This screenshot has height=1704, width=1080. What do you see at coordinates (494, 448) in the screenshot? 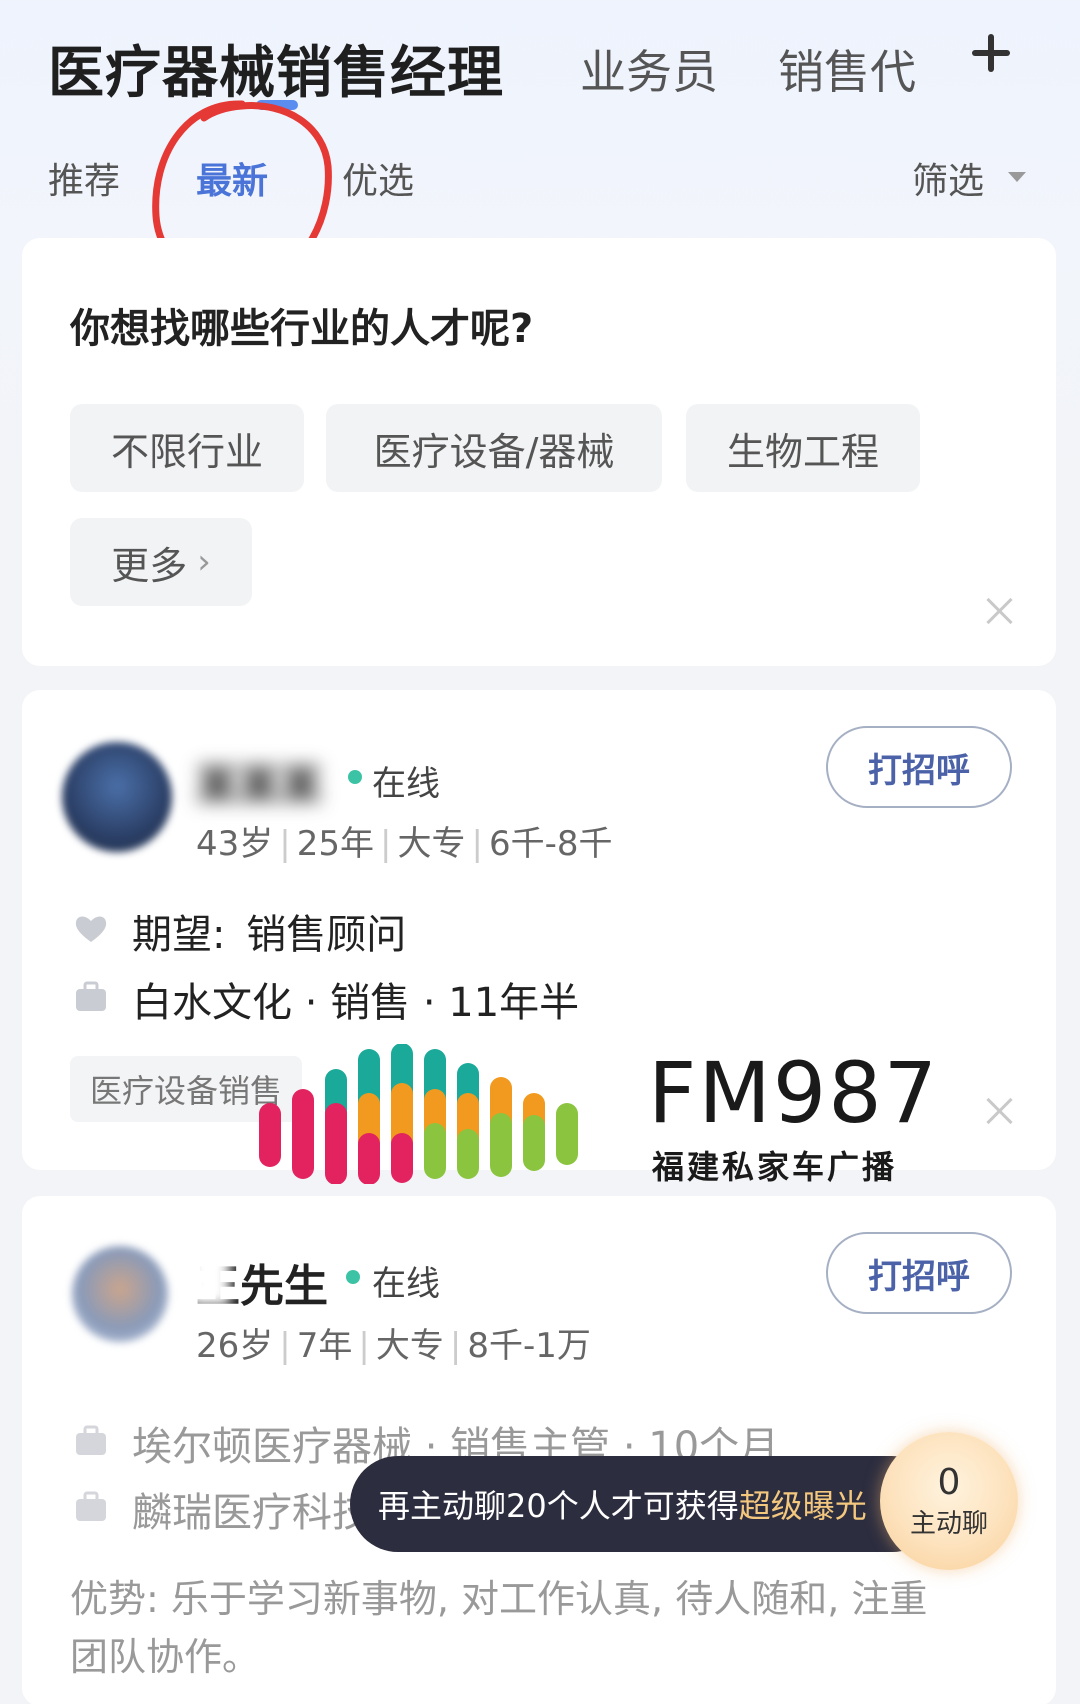
I see `chip-medical-devices: 医疗设备/器械` at bounding box center [494, 448].